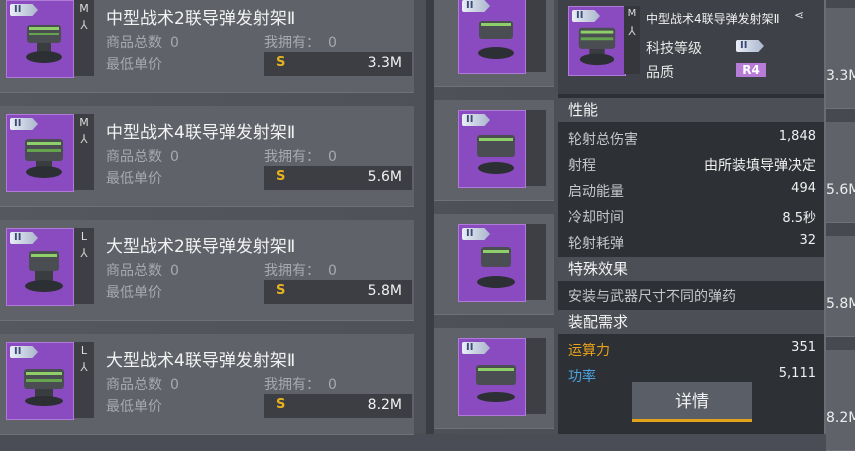 This screenshot has height=451, width=855. What do you see at coordinates (201, 361) in the screenshot?
I see `item-name: 大型战术4联导弹发射架Ⅱ` at bounding box center [201, 361].